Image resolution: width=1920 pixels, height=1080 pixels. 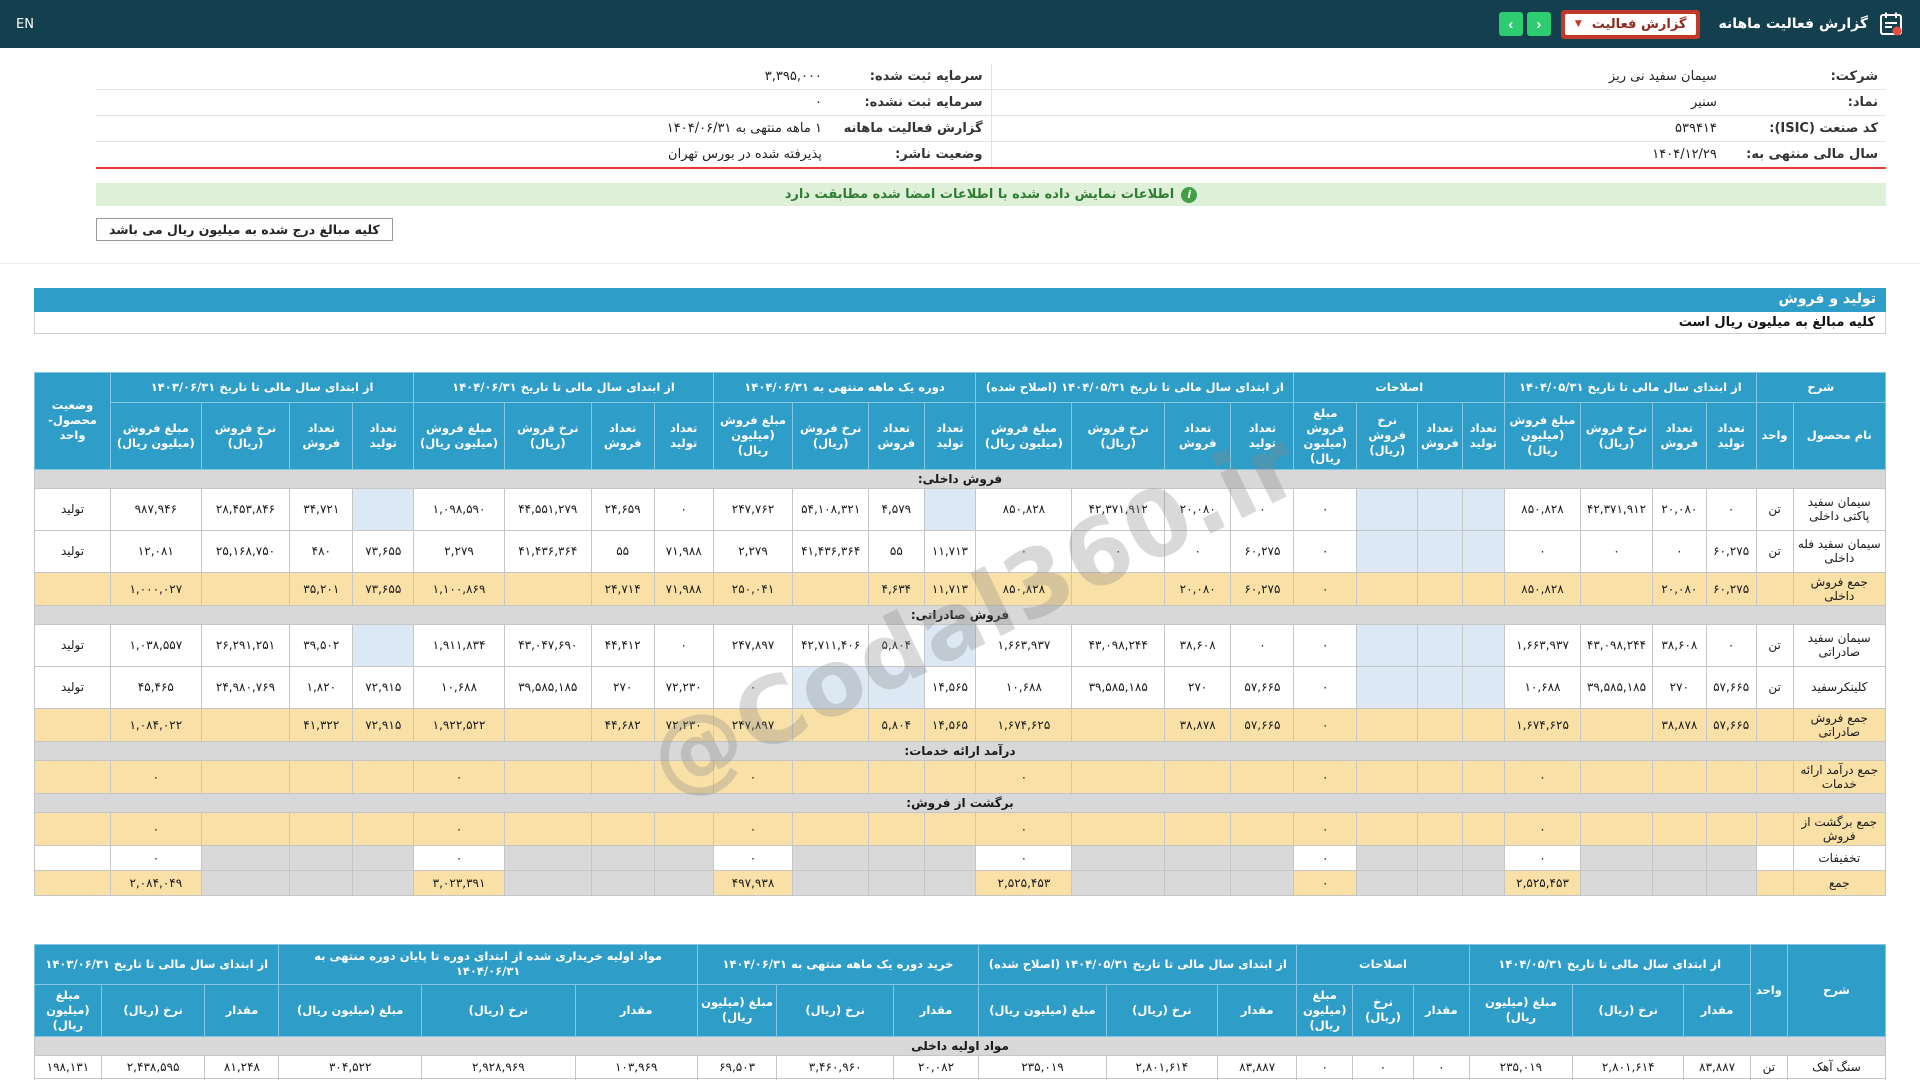 What do you see at coordinates (1510, 24) in the screenshot?
I see `prev-report-button: ‹` at bounding box center [1510, 24].